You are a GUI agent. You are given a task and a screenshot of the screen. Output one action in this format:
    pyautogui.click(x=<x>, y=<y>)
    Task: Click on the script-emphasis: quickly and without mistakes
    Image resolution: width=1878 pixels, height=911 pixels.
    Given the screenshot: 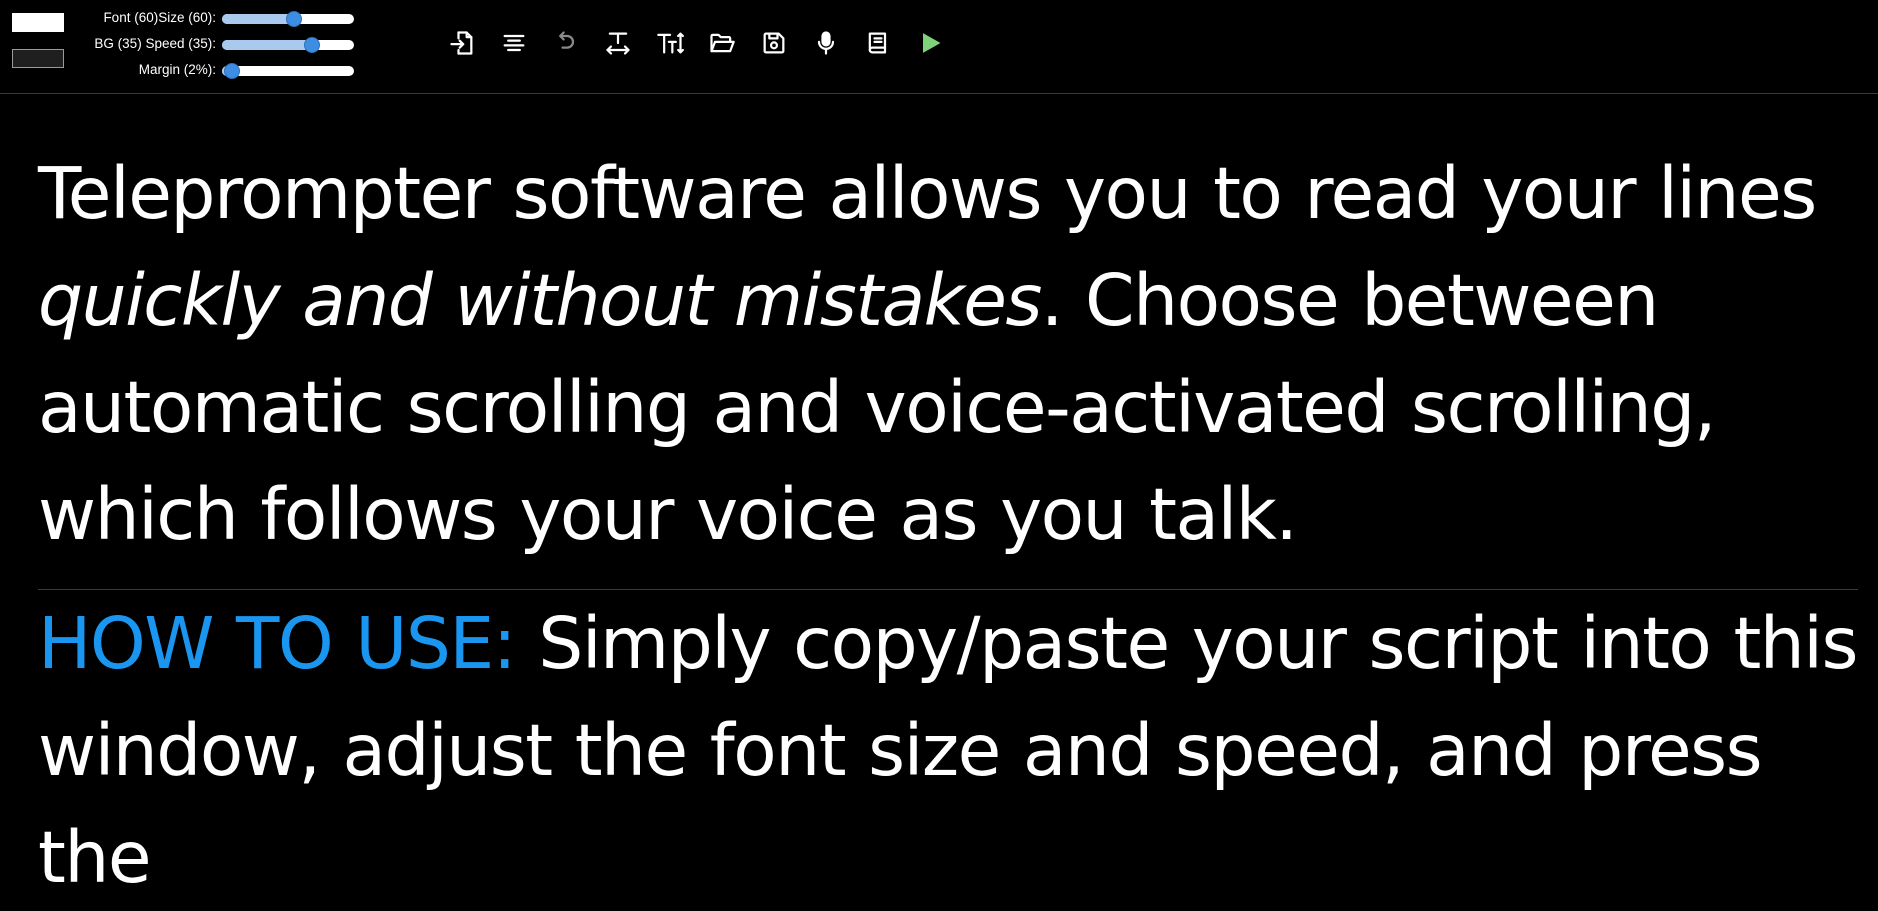 What is the action you would take?
    pyautogui.click(x=540, y=300)
    